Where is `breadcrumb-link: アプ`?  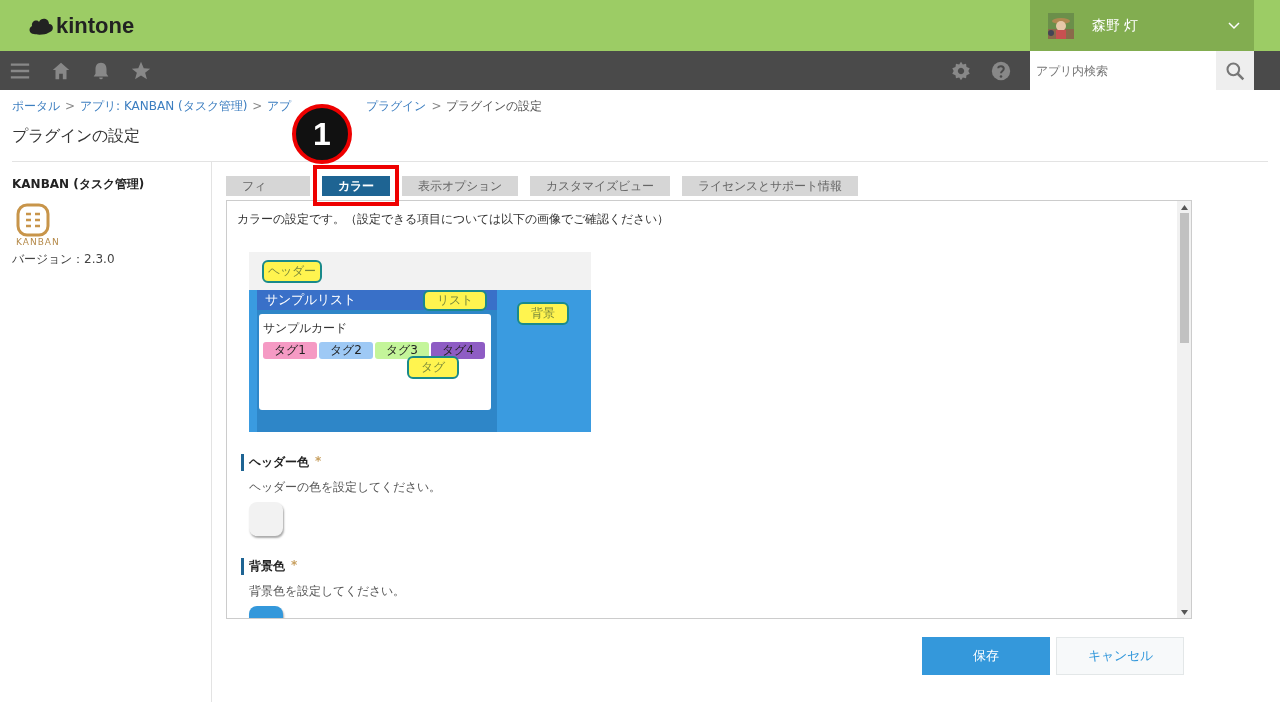
breadcrumb-link: アプ is located at coordinates (279, 106).